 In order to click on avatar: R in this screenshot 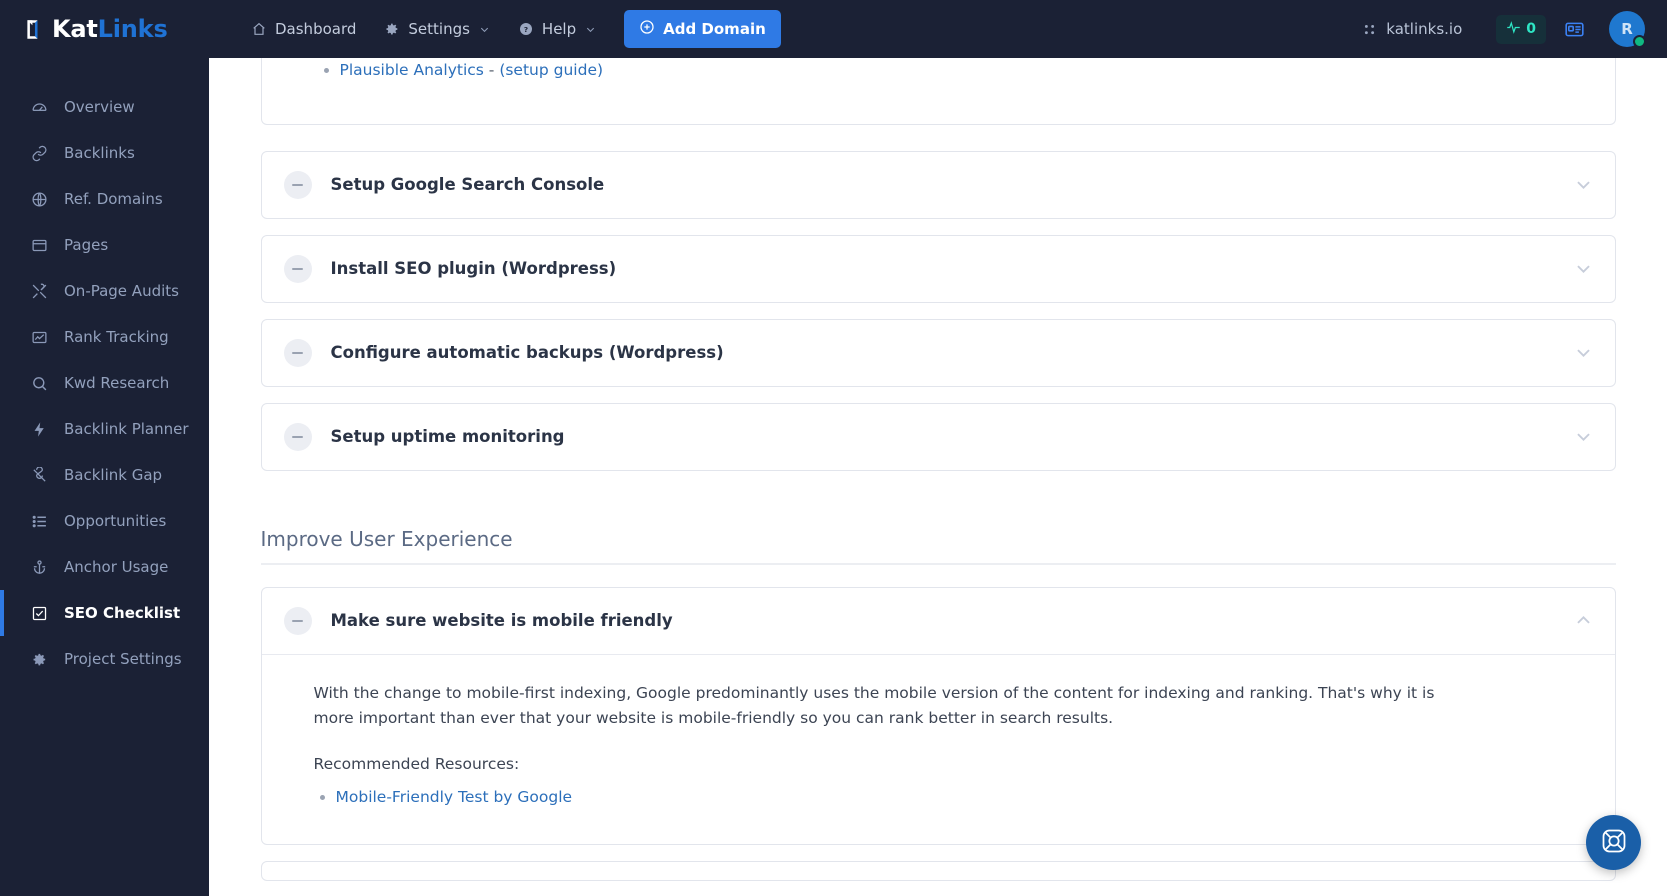, I will do `click(1627, 29)`.